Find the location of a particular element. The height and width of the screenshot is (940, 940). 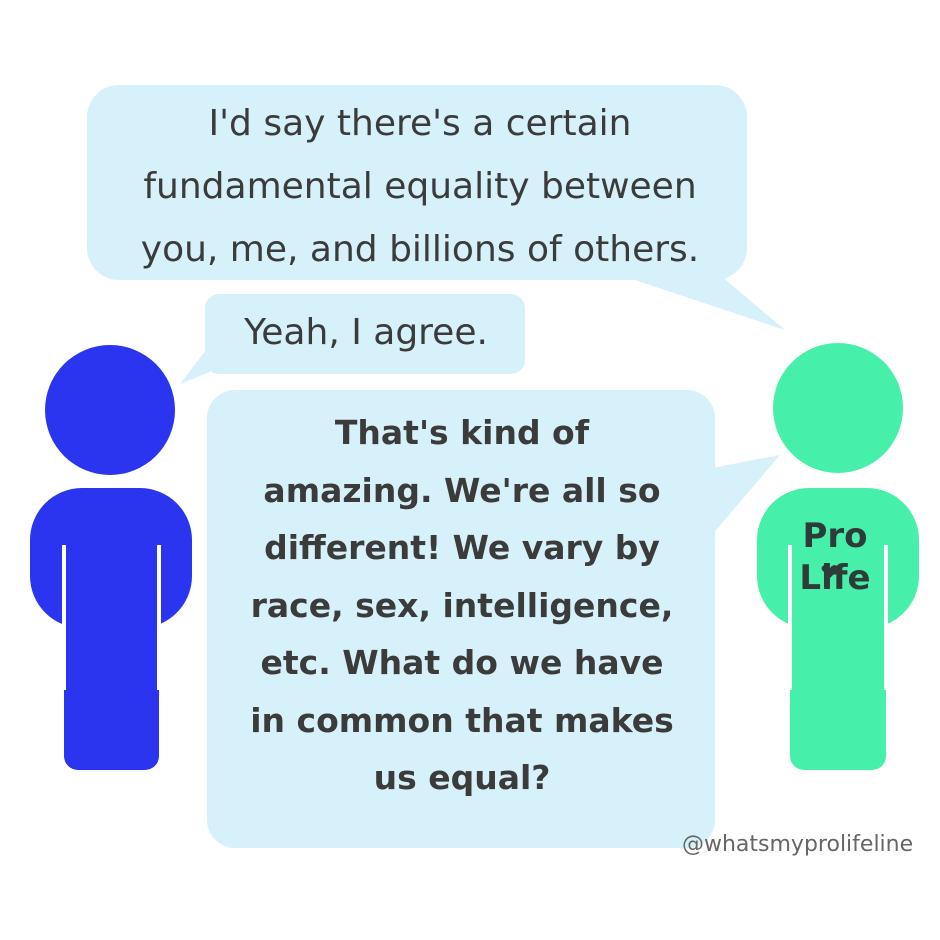

top-line-1: I'd say there's a certain is located at coordinates (420, 123).